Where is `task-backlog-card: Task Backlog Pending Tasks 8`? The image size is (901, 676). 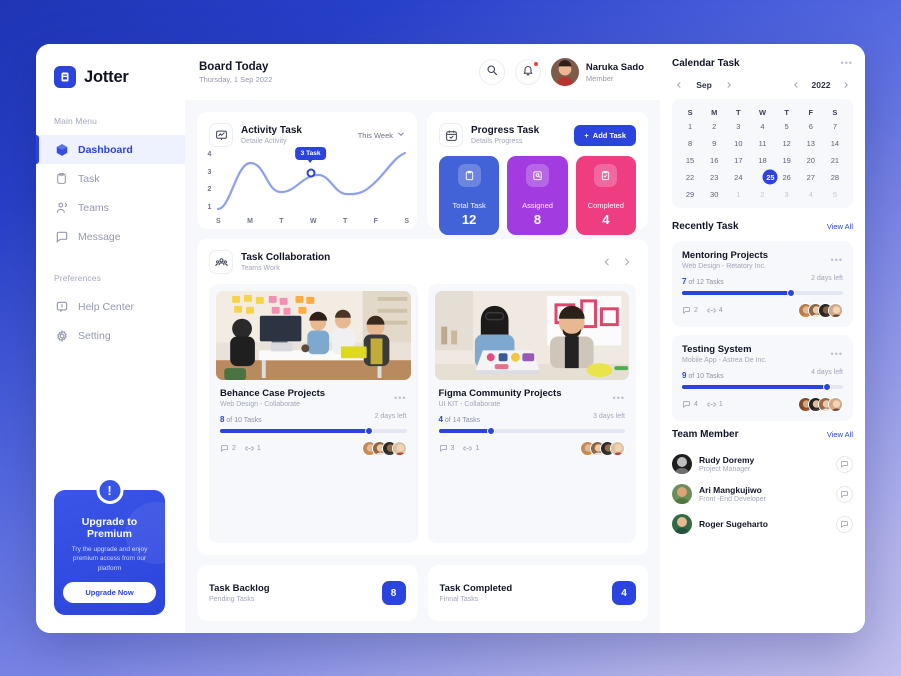 task-backlog-card: Task Backlog Pending Tasks 8 is located at coordinates (307, 593).